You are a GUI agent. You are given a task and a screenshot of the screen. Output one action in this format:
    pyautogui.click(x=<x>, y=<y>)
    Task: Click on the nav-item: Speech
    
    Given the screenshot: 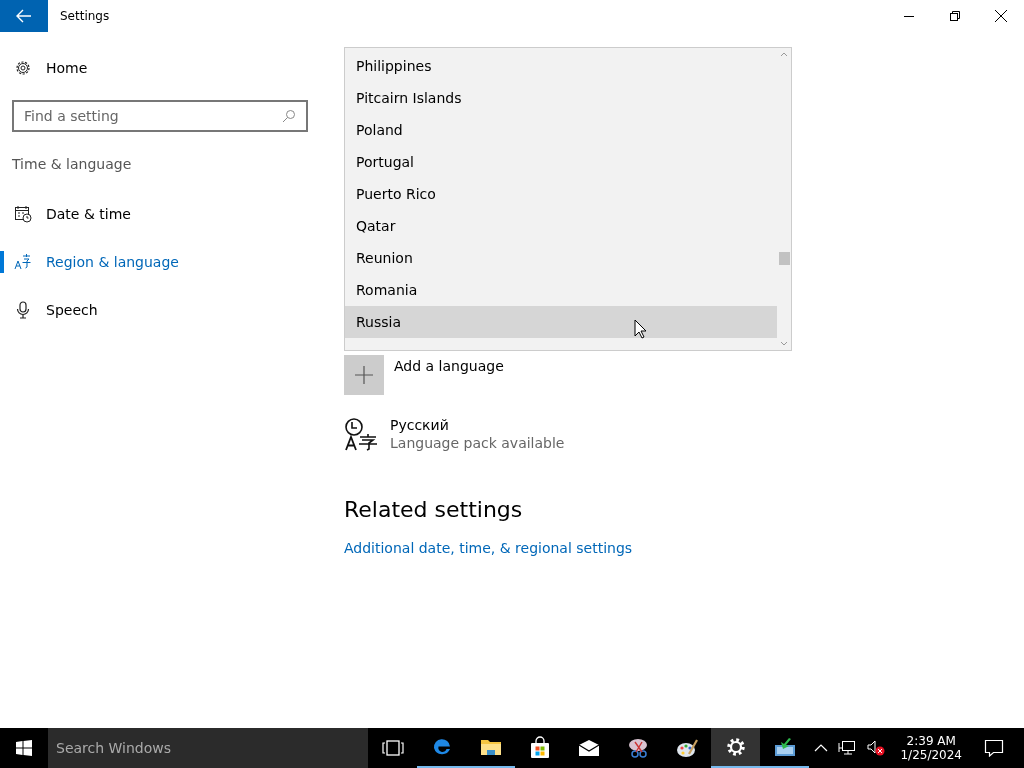 What is the action you would take?
    pyautogui.click(x=160, y=310)
    